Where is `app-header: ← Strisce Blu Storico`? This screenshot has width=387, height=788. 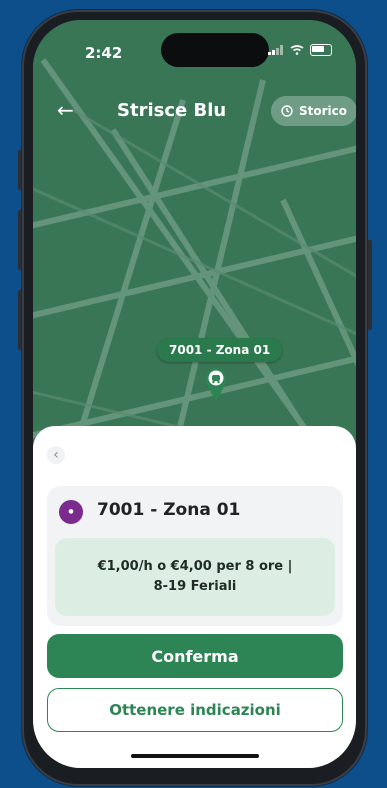 app-header: ← Strisce Blu Storico is located at coordinates (194, 114).